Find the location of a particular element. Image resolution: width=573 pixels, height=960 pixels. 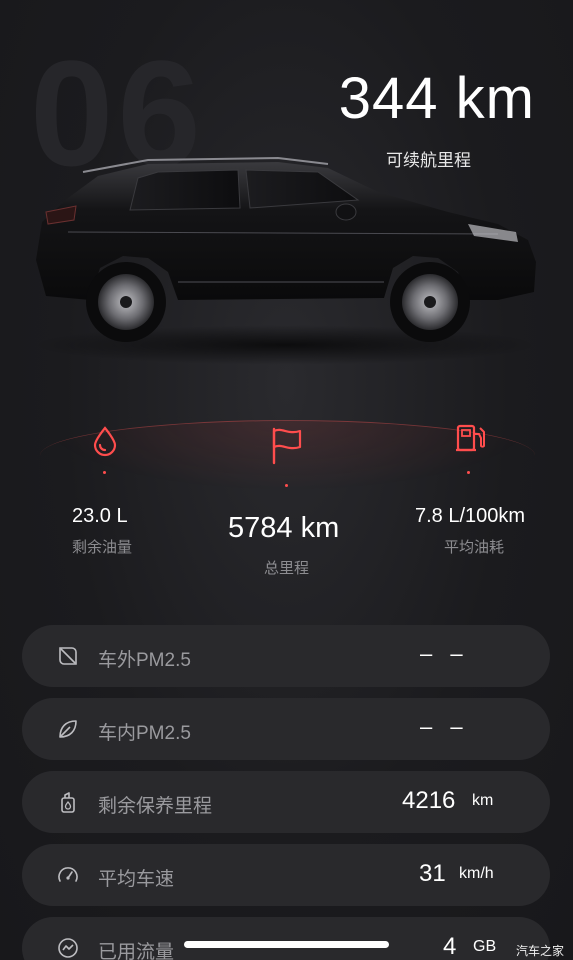

fuel-label: 剩余油量 is located at coordinates (102, 547).